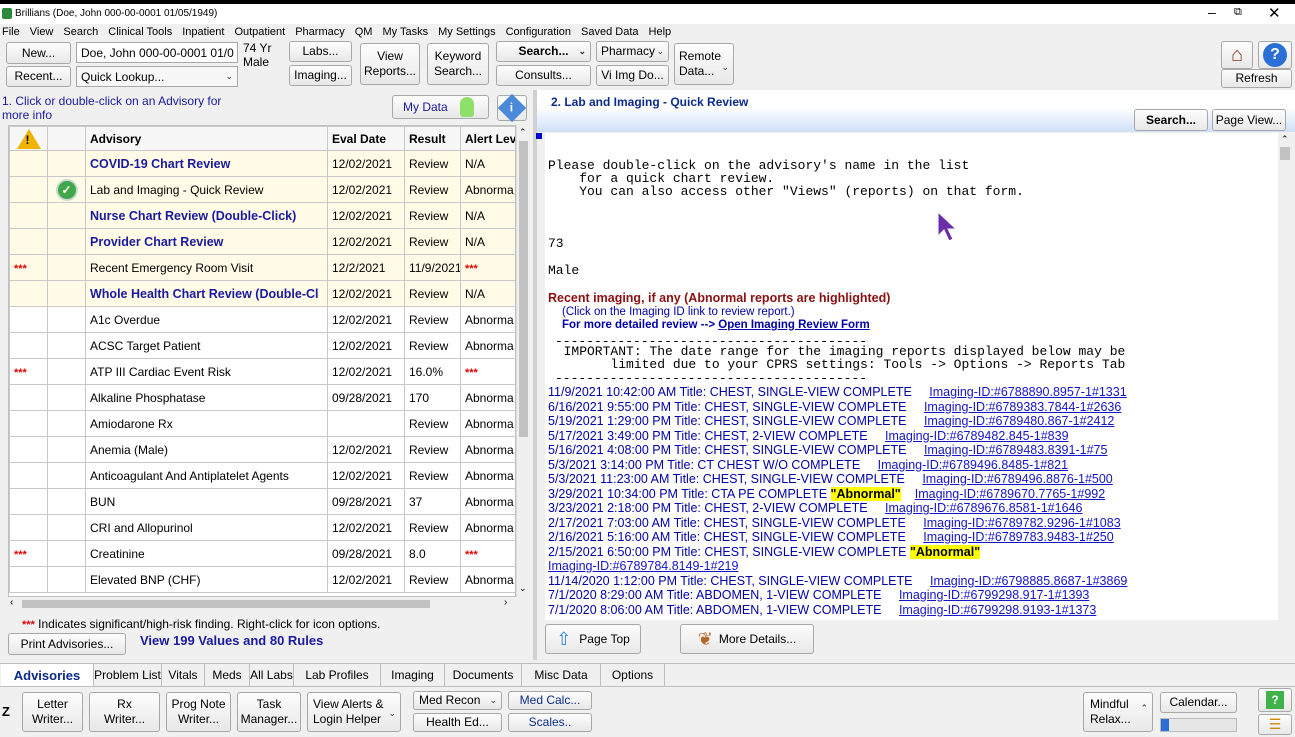 This screenshot has height=737, width=1295. What do you see at coordinates (206, 475) in the screenshot?
I see `advisory-name: Anticoagulant And Antiplatelet Agents` at bounding box center [206, 475].